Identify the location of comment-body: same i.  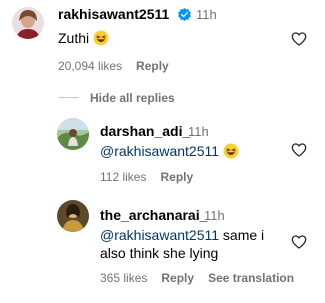
(242, 235).